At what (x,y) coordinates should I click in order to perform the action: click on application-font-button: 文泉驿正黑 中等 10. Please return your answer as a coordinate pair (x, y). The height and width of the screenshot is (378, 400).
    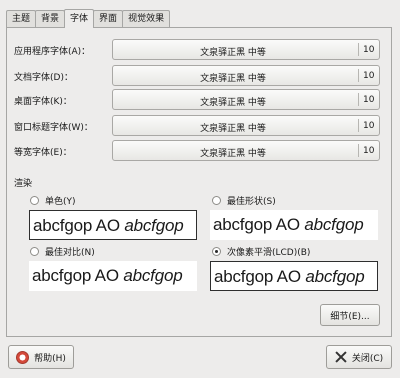
    Looking at the image, I should click on (246, 49).